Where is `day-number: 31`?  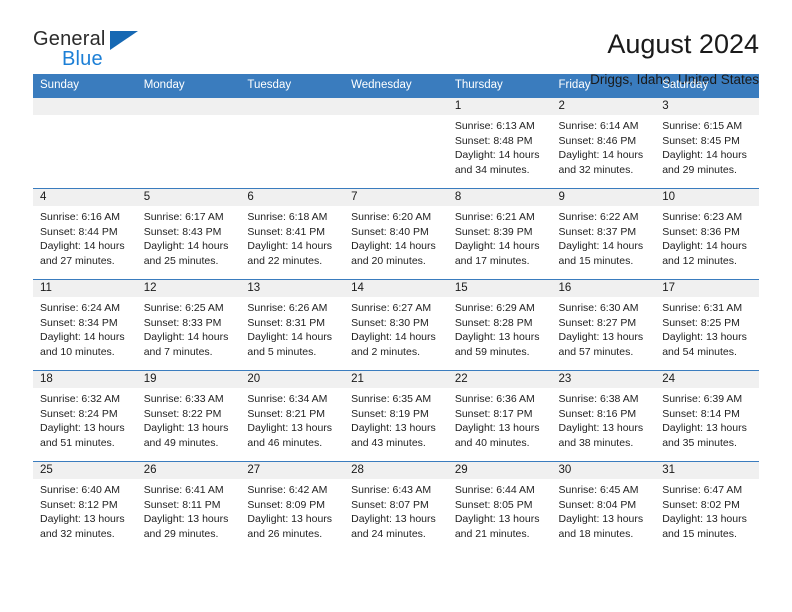
day-number: 31 is located at coordinates (707, 470).